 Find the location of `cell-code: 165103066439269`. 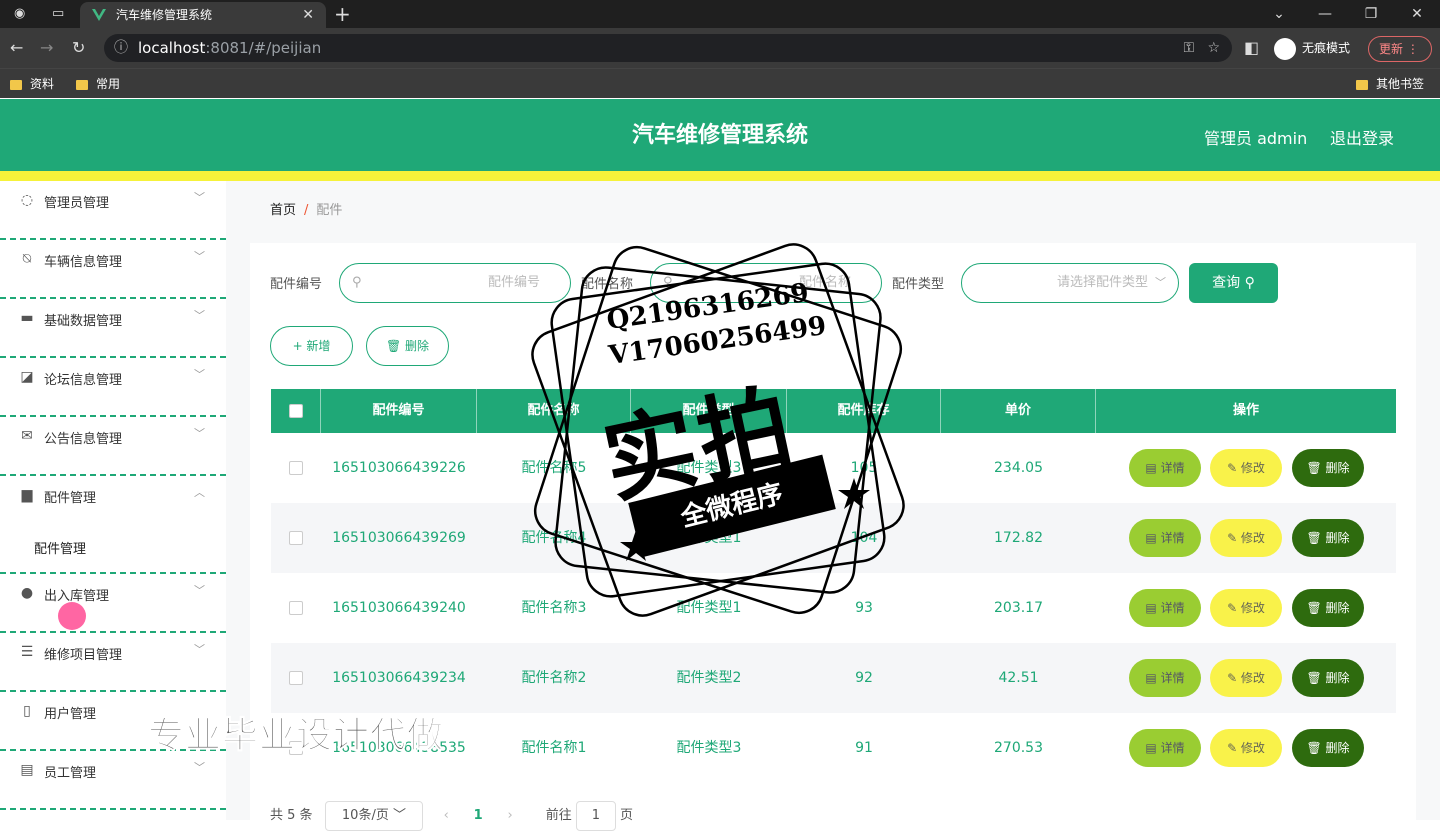

cell-code: 165103066439269 is located at coordinates (399, 538).